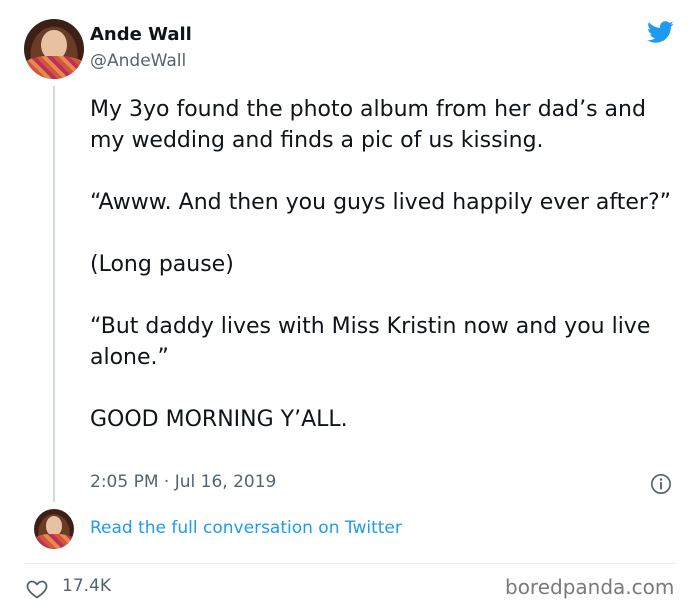 The image size is (700, 614). What do you see at coordinates (162, 264) in the screenshot?
I see `tweet-paragraph: (Long pause)` at bounding box center [162, 264].